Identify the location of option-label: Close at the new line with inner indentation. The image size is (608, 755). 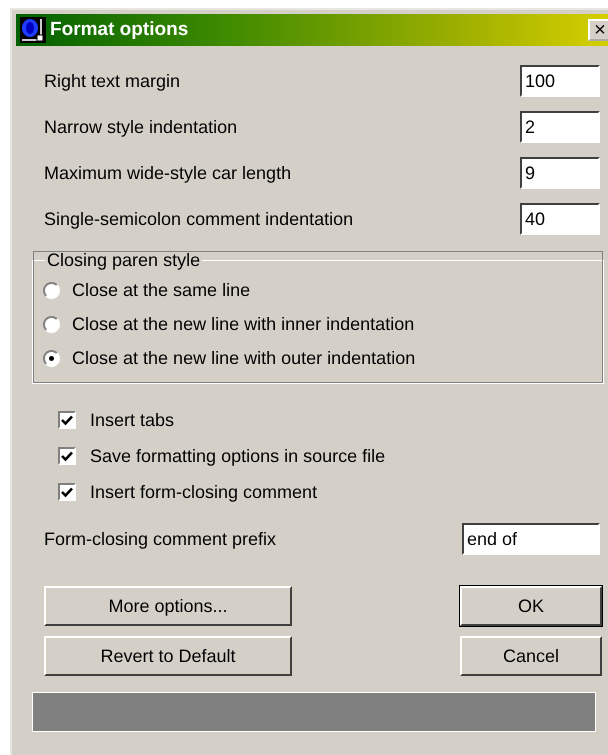
(243, 324).